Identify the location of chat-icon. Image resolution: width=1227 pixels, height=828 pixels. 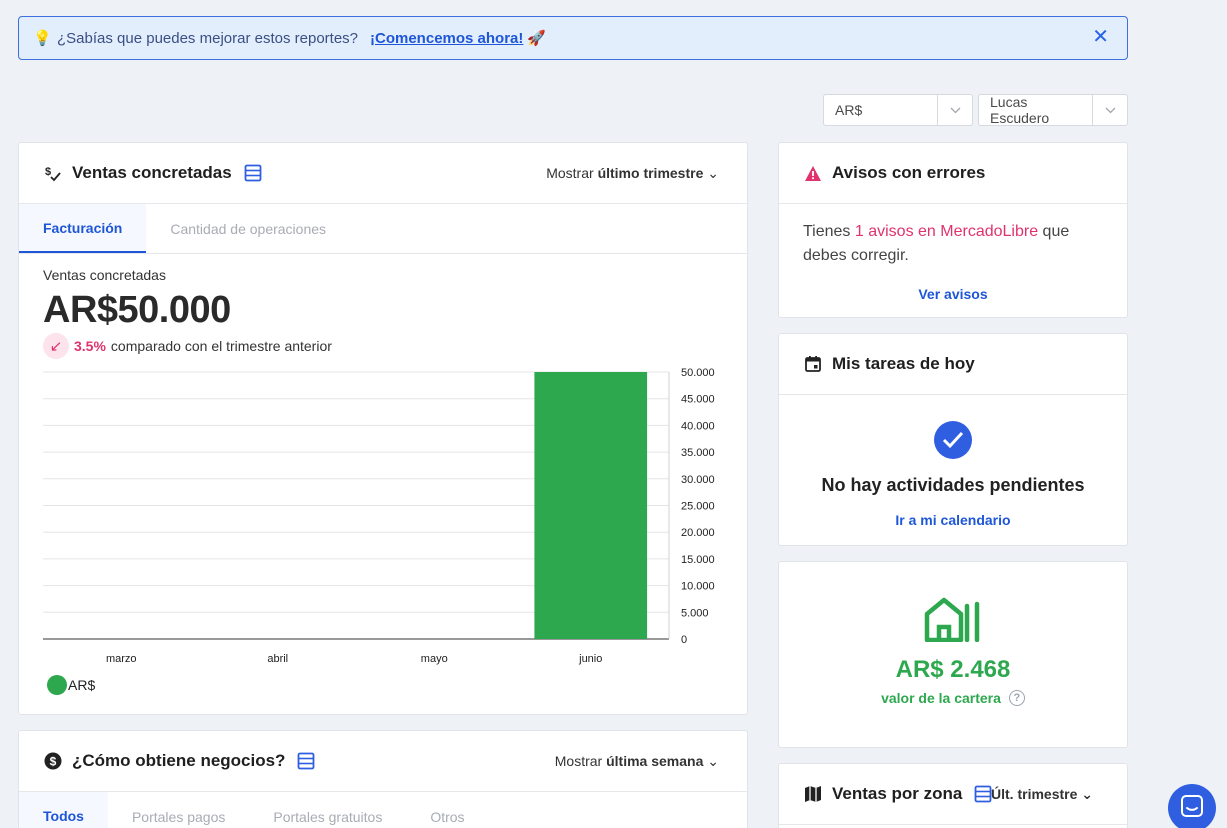
(1192, 808).